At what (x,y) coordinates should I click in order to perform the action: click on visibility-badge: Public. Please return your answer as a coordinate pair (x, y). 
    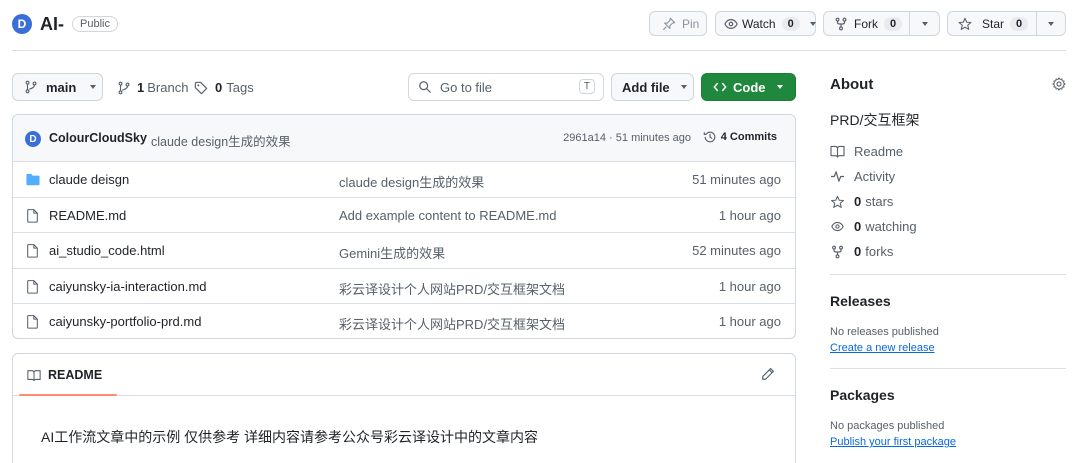
    Looking at the image, I should click on (95, 24).